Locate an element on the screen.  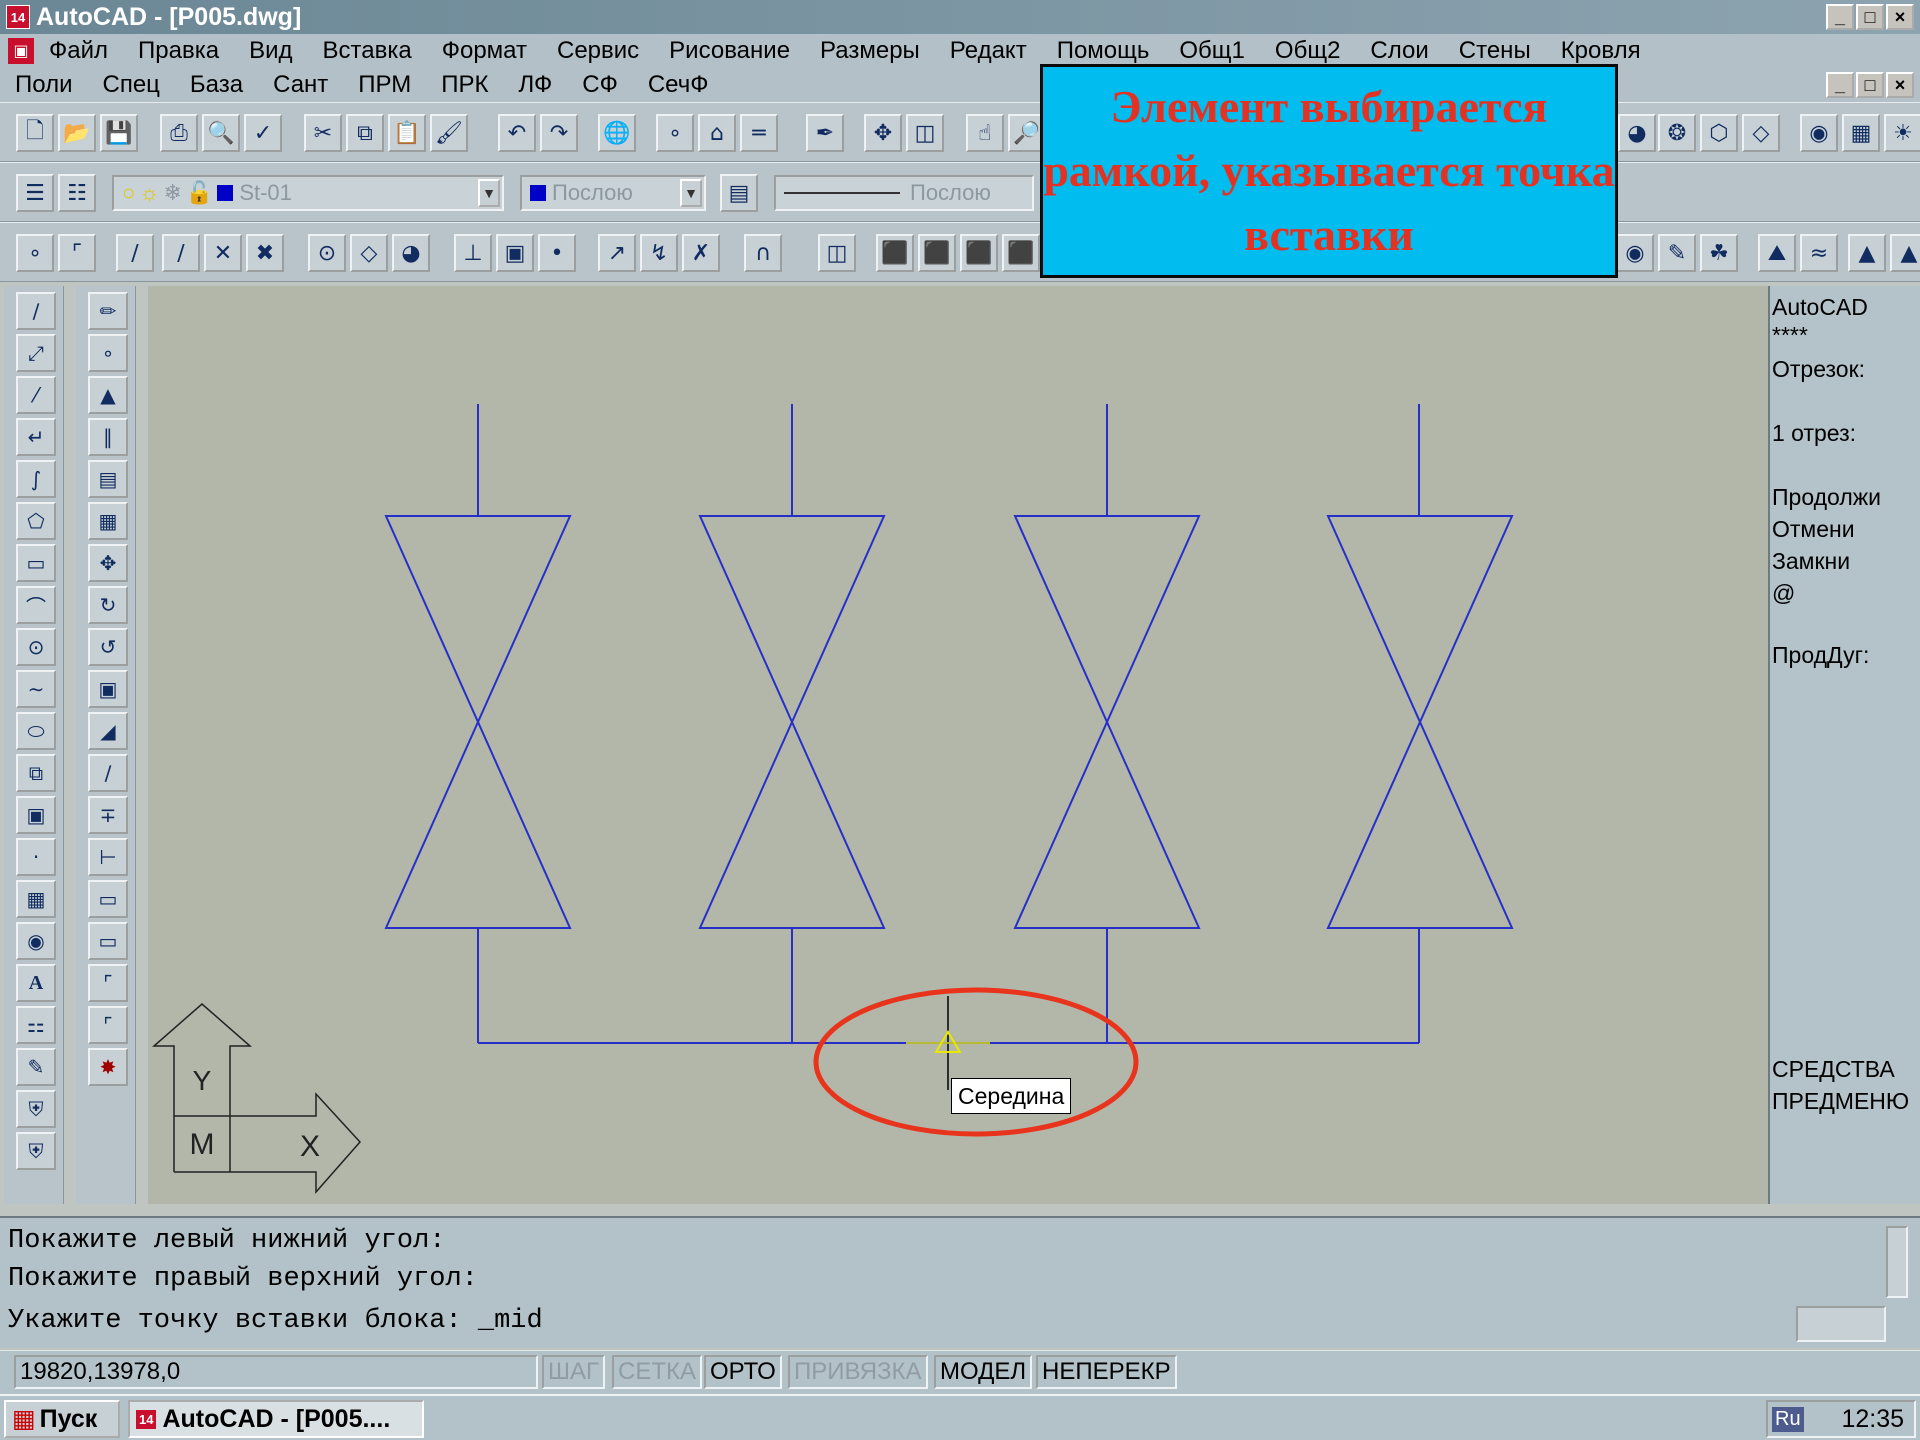
horizontal-scrollbar is located at coordinates (1841, 1324).